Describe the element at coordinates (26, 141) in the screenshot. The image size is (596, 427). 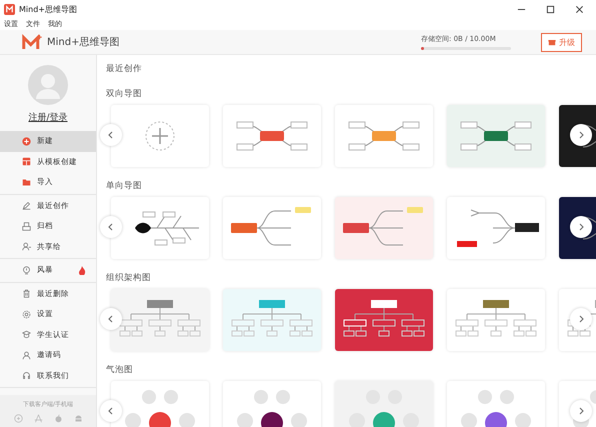
I see `plus-icon` at that location.